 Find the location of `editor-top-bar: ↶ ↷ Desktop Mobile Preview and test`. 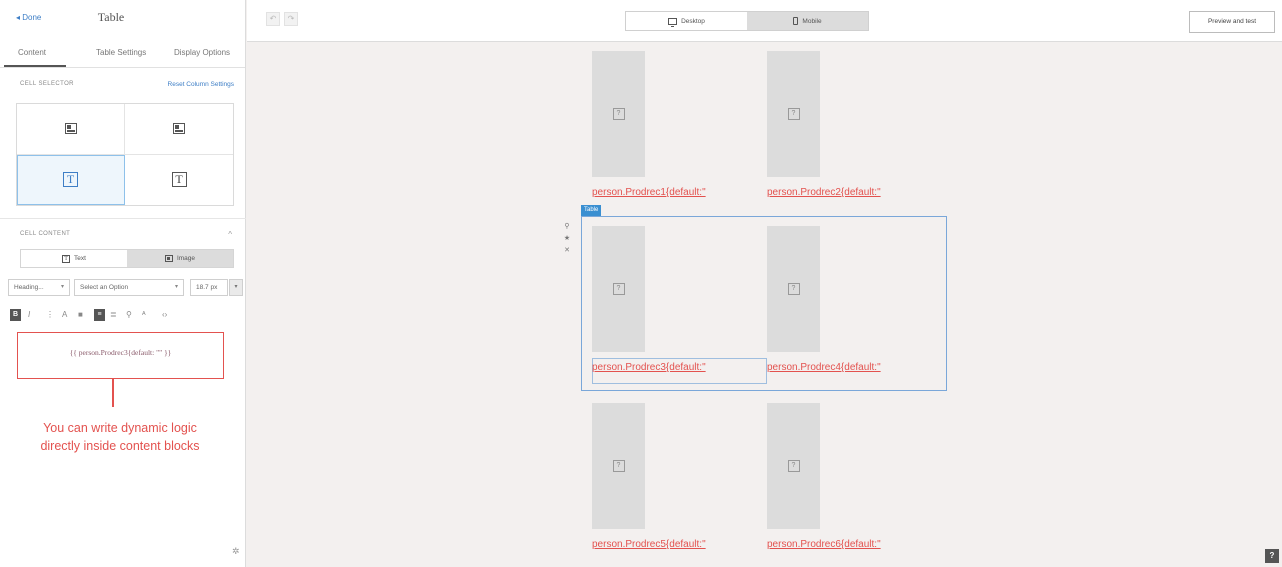

editor-top-bar: ↶ ↷ Desktop Mobile Preview and test is located at coordinates (764, 21).